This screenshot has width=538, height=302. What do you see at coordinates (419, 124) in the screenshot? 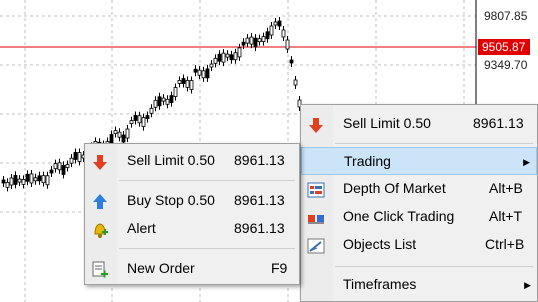
I see `menu-item-sell-limit: Sell Limit 0.50 8961.13` at bounding box center [419, 124].